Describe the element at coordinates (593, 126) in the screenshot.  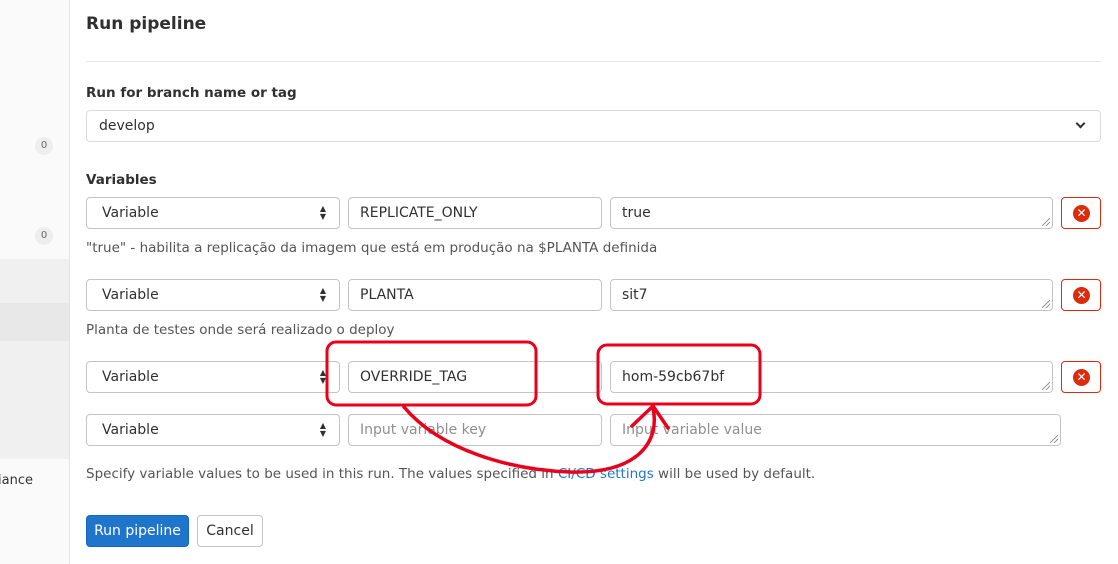
I see `branch-select: develop` at that location.